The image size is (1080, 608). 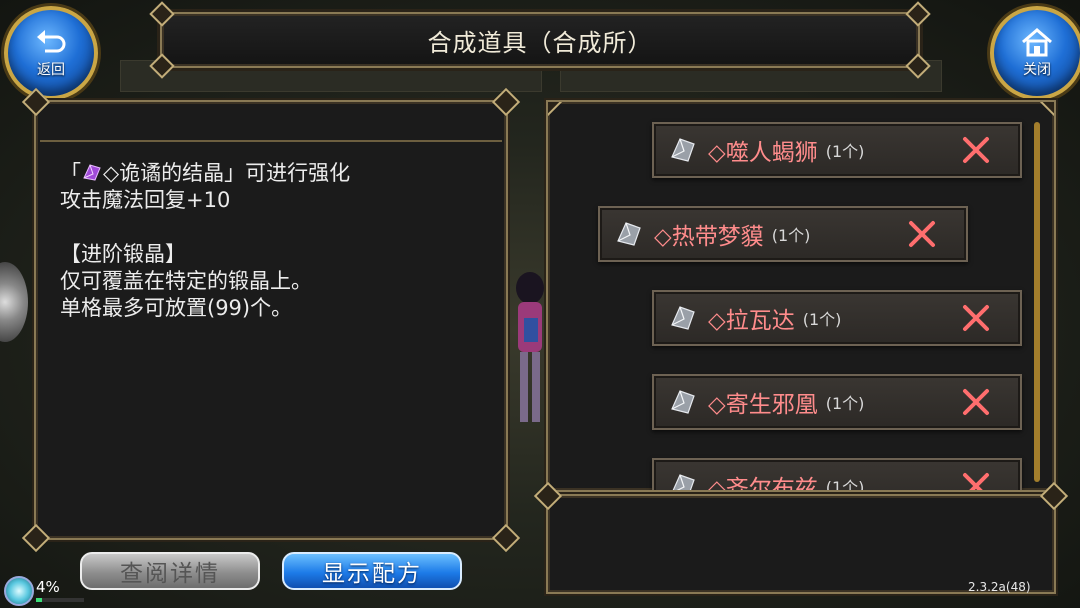 What do you see at coordinates (70, 173) in the screenshot?
I see `quote-open: 「` at bounding box center [70, 173].